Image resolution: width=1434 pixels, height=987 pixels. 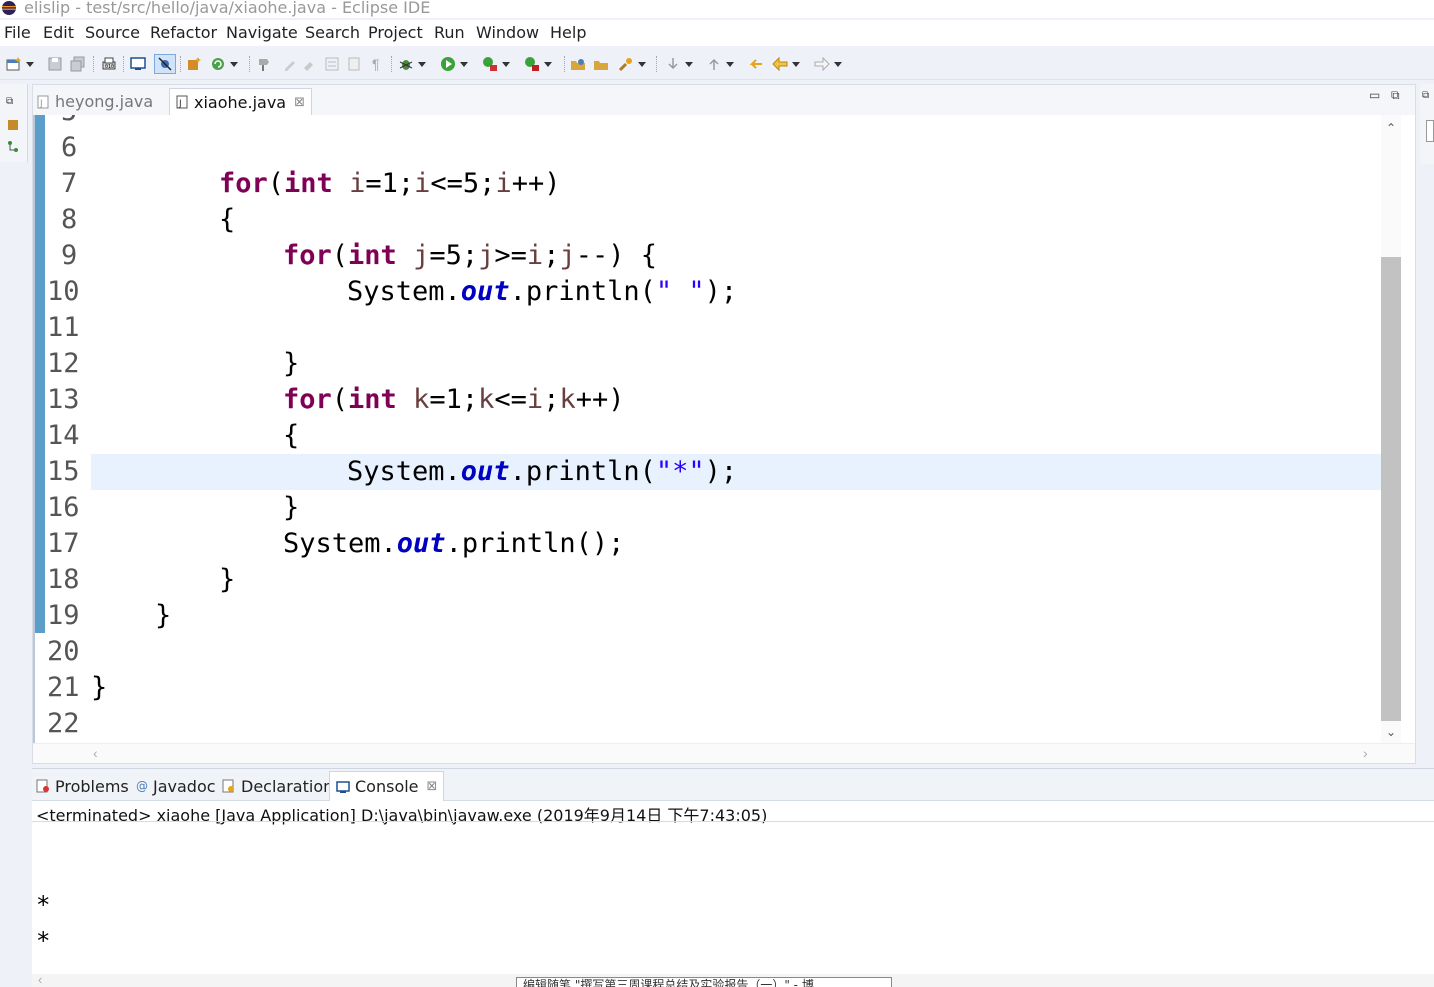 I want to click on save-button, so click(x=55, y=64).